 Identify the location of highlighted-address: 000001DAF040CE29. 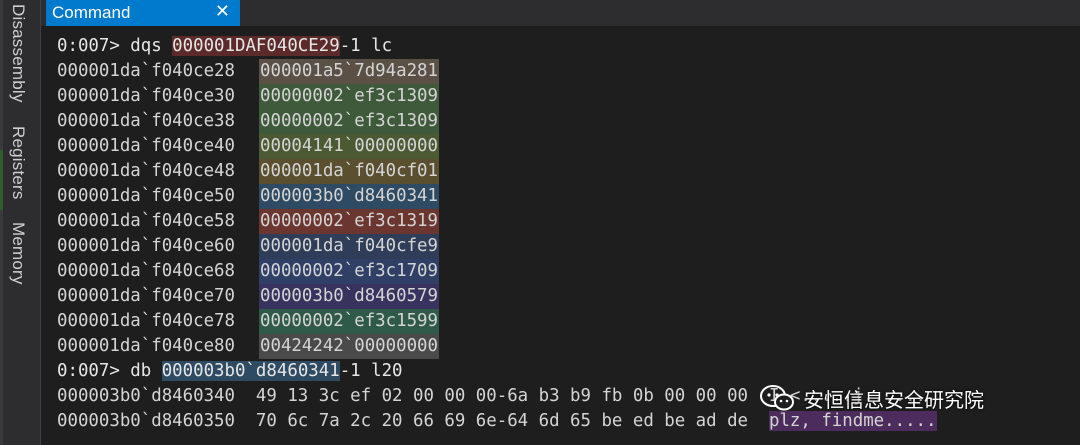
(256, 46).